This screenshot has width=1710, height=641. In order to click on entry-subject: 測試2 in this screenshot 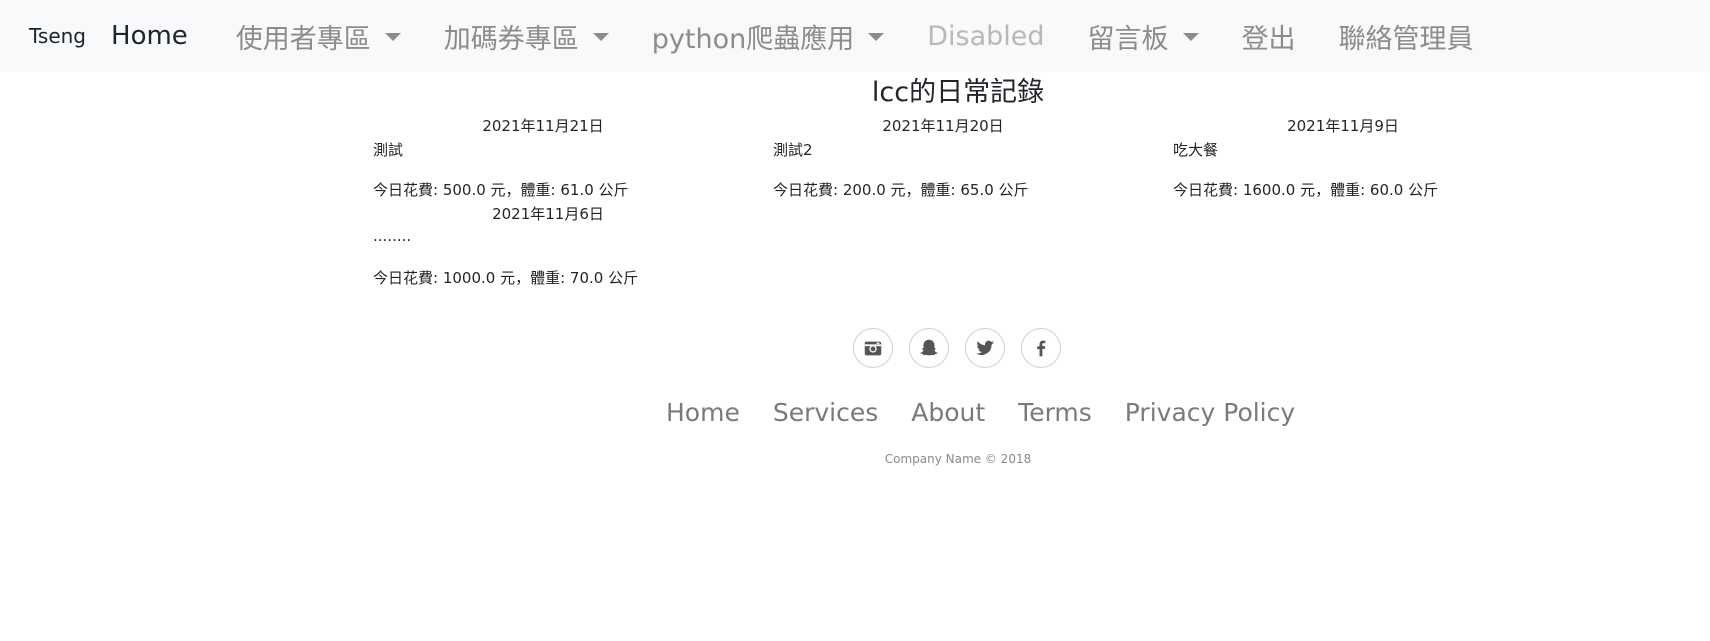, I will do `click(793, 150)`.